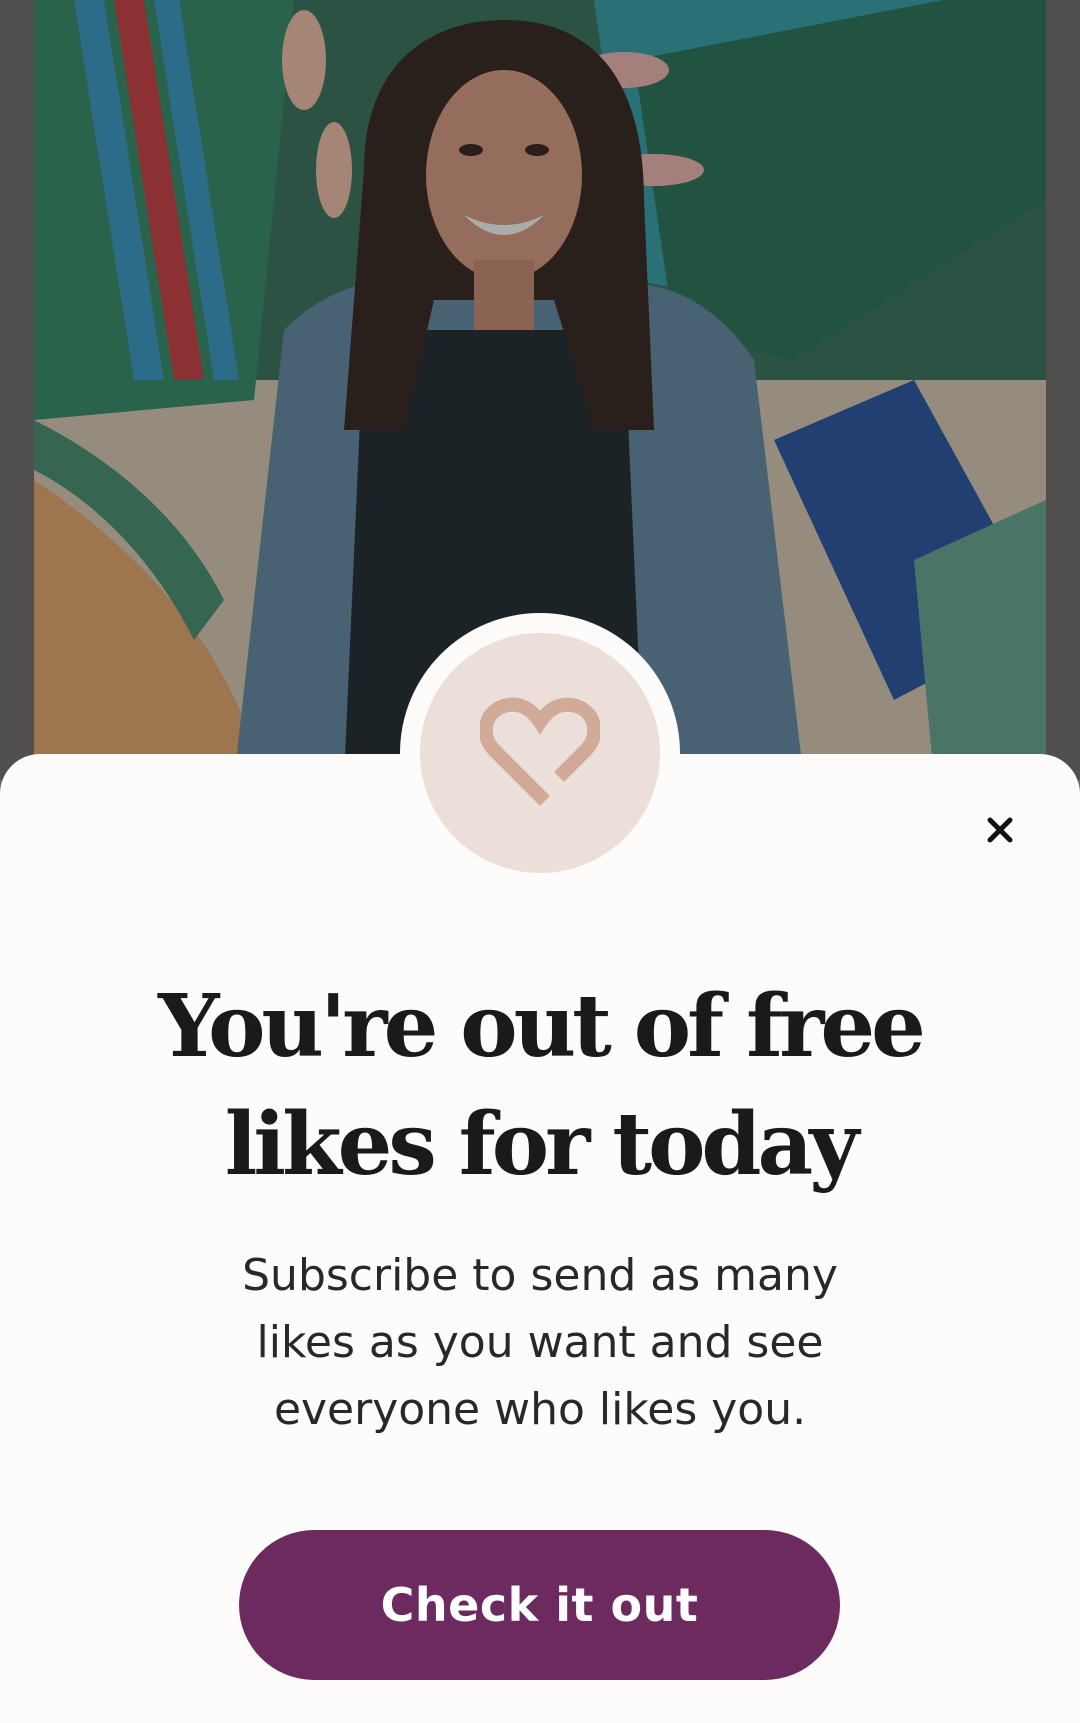 Image resolution: width=1080 pixels, height=1723 pixels. I want to click on heart-badge, so click(540, 753).